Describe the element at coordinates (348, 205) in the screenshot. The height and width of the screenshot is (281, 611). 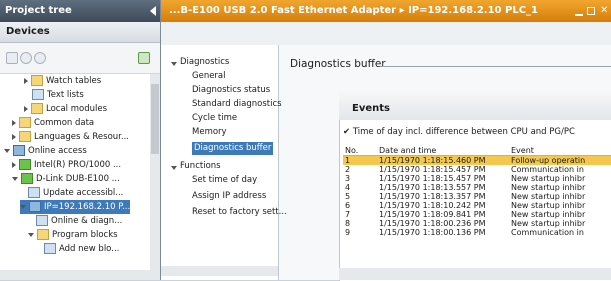
I see `table-cell-no: 6` at that location.